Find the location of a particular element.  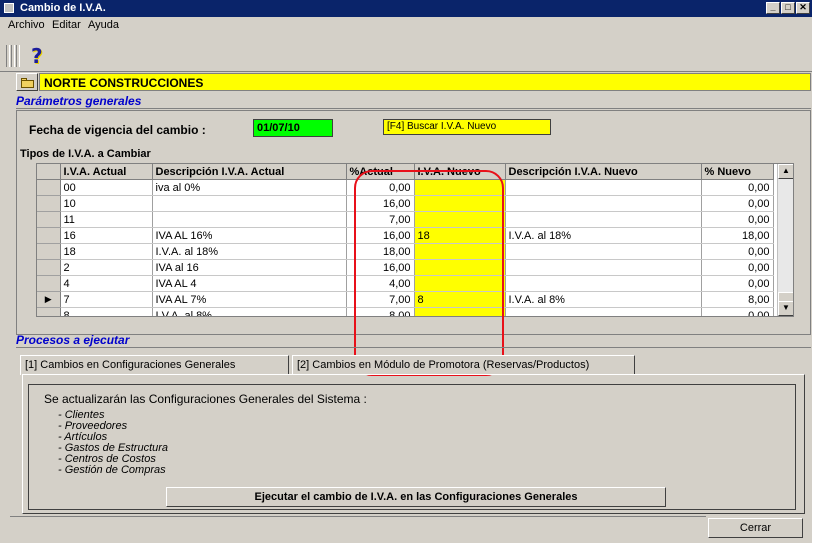

cell-desc-actual: IVA al 16 is located at coordinates (249, 267).